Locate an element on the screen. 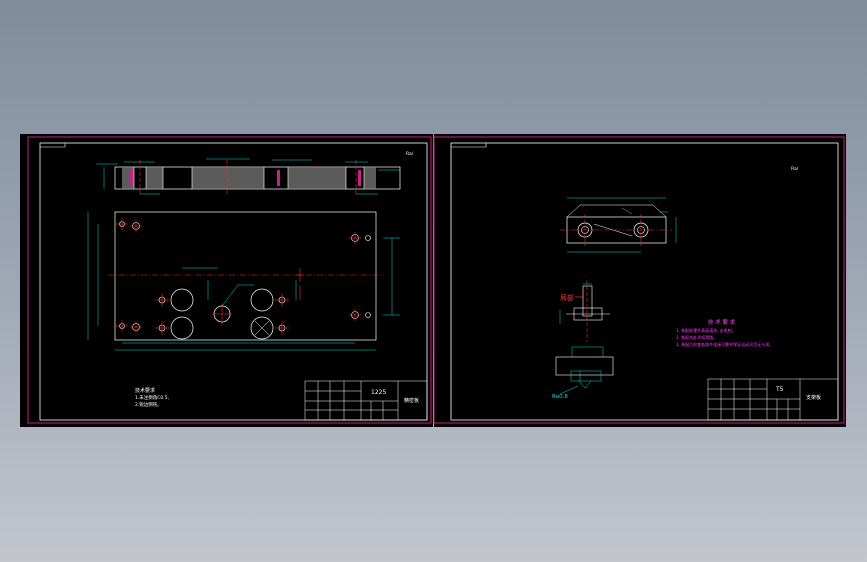  notes-line-2: 2.锐边倒钝。 is located at coordinates (148, 404).